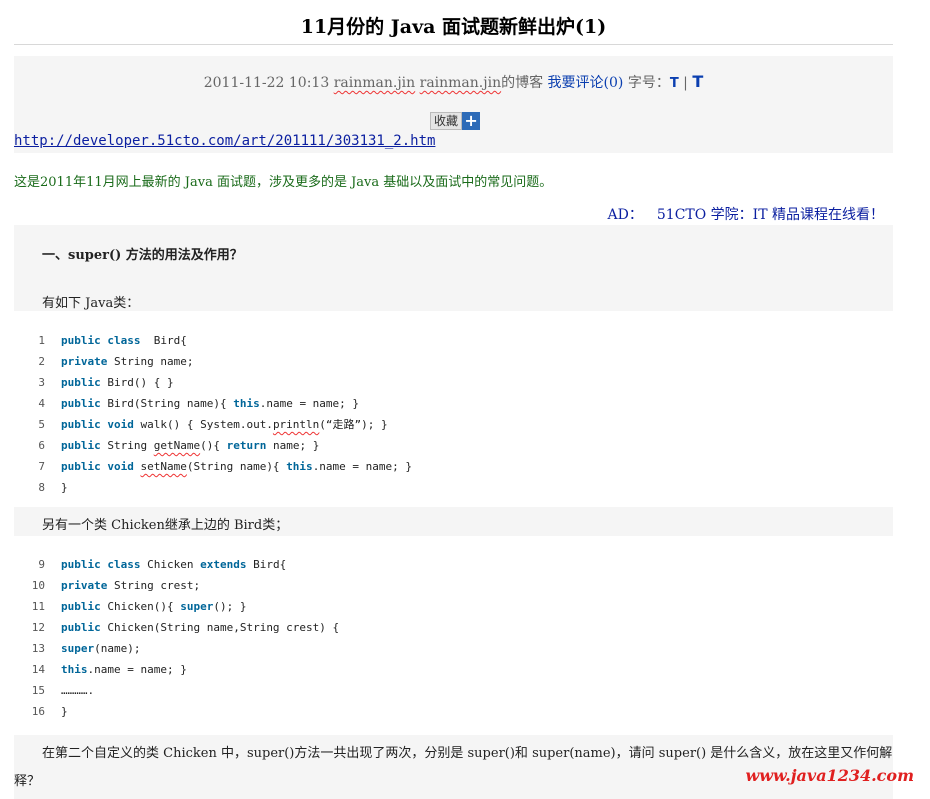  I want to click on code-line: 11 public Chicken(){ super(); }, so click(130, 606).